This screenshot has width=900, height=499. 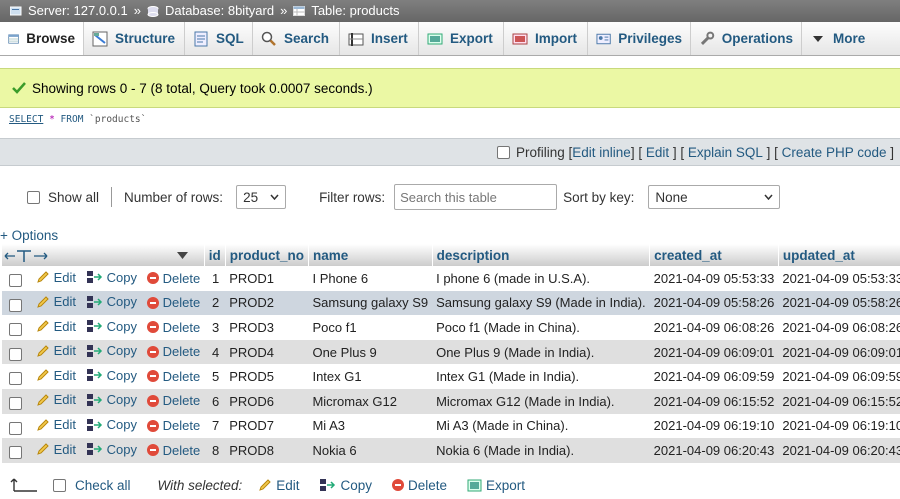 What do you see at coordinates (370, 450) in the screenshot?
I see `cell-name: Nokia 6` at bounding box center [370, 450].